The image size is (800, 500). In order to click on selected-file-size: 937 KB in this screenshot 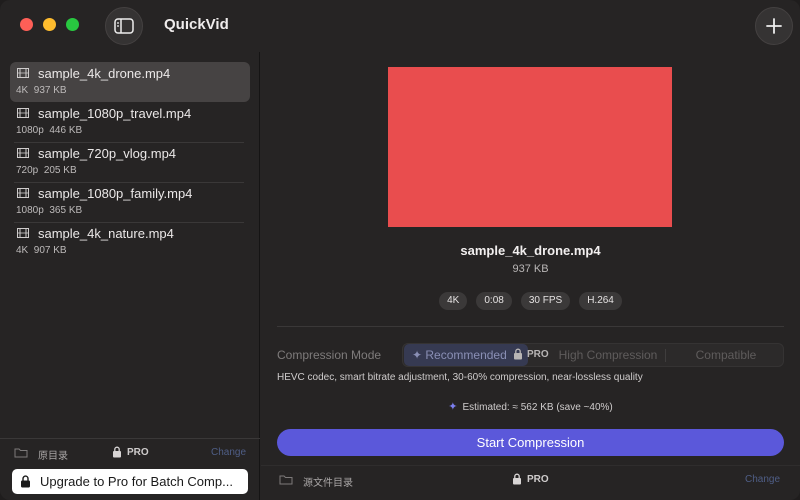, I will do `click(530, 269)`.